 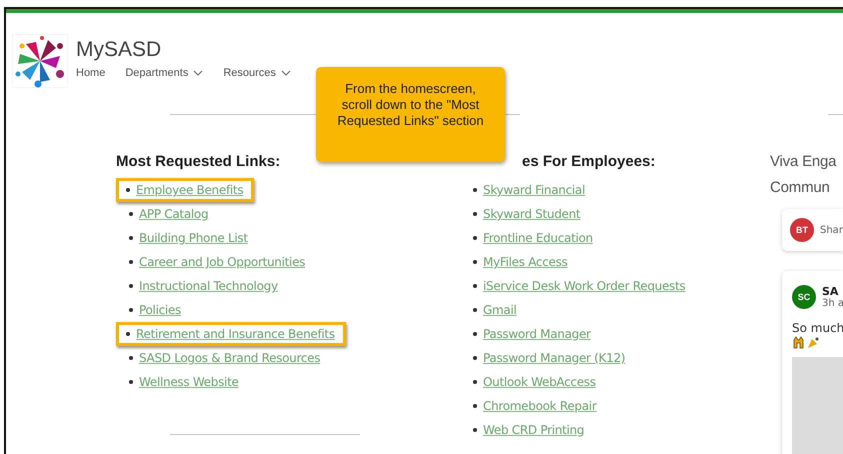 I want to click on section-heading: es For Employees:, so click(x=589, y=161).